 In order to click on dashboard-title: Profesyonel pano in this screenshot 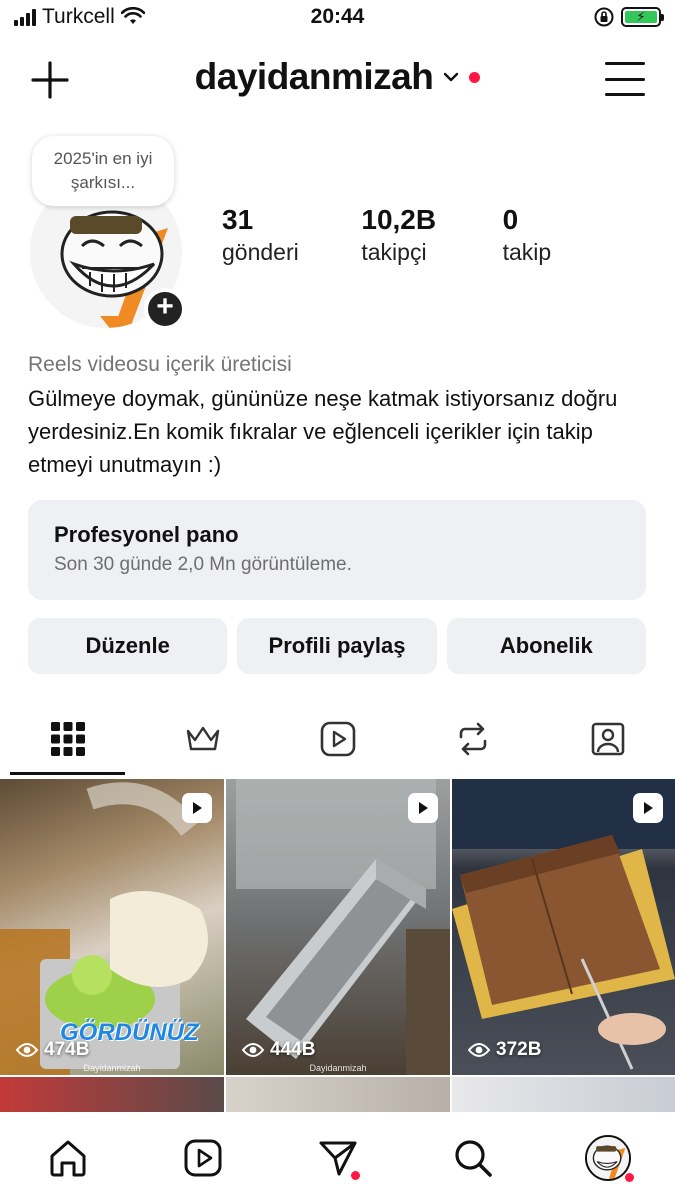, I will do `click(146, 534)`.